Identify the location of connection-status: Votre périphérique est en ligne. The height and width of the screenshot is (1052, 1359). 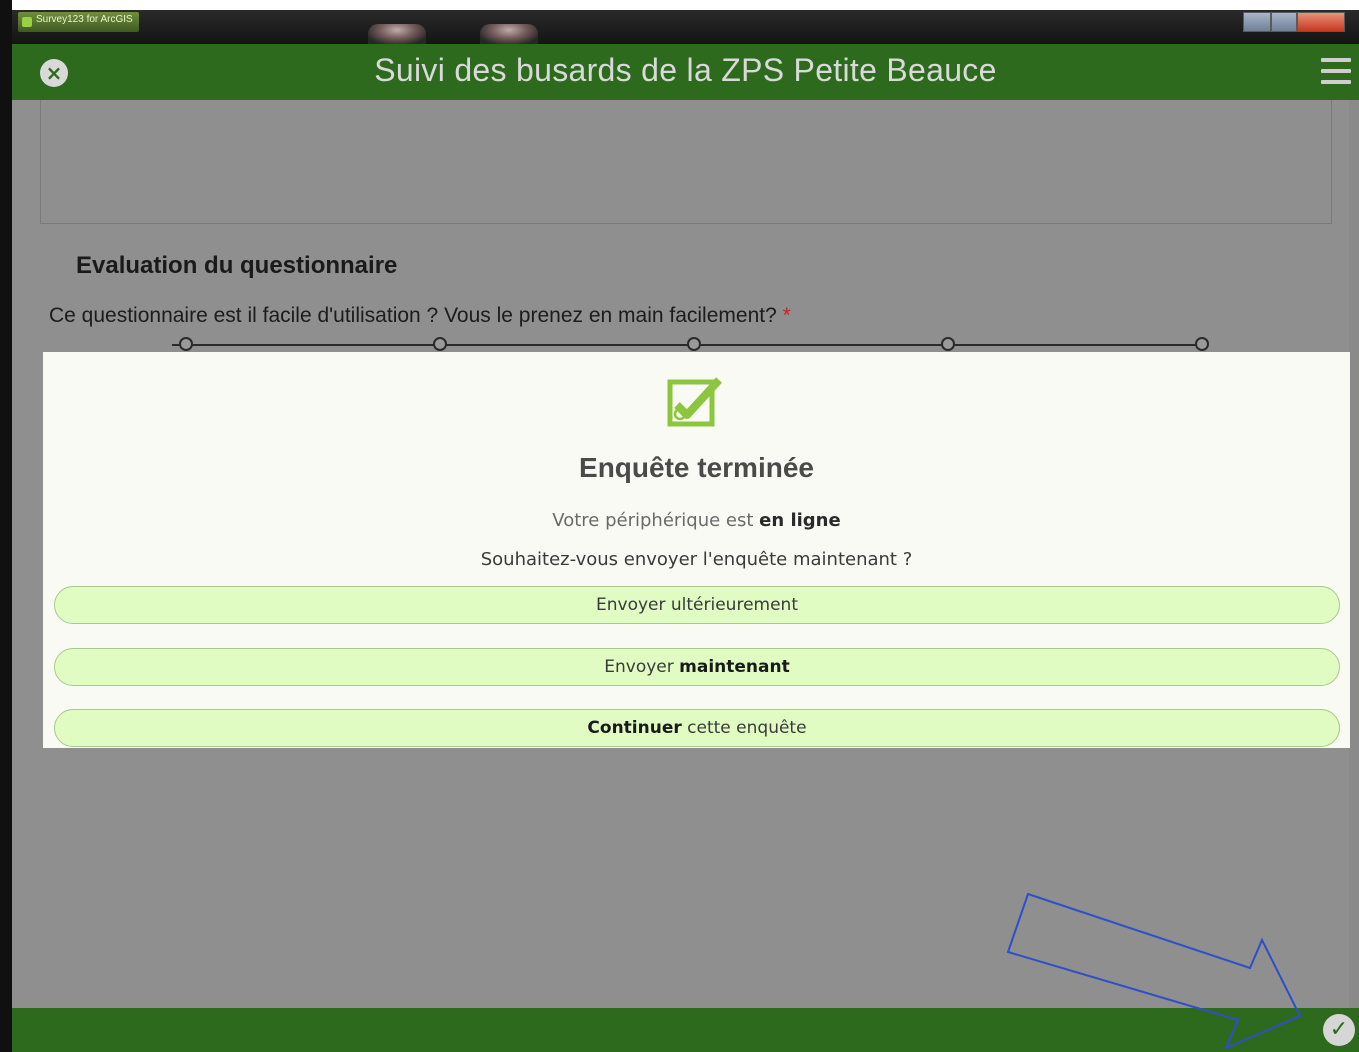
(696, 520).